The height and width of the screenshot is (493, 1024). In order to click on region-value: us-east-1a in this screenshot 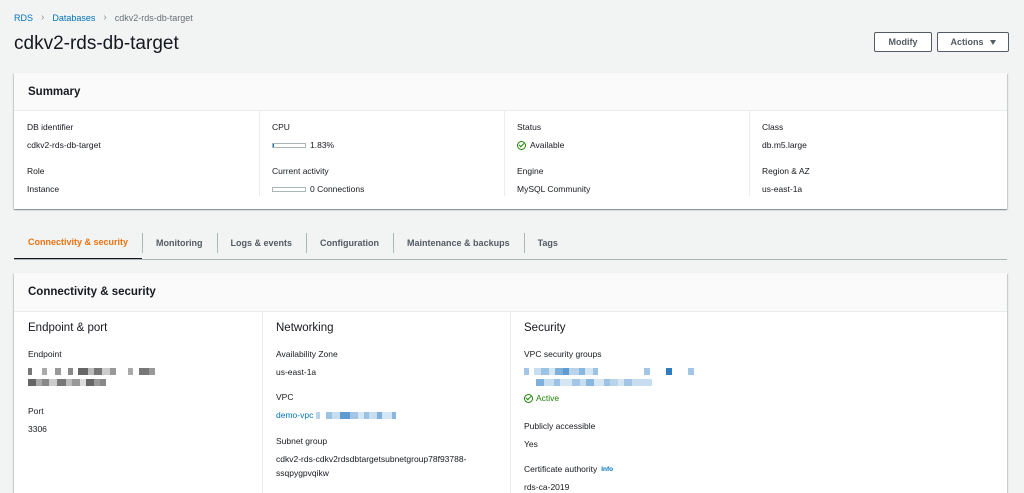, I will do `click(782, 189)`.